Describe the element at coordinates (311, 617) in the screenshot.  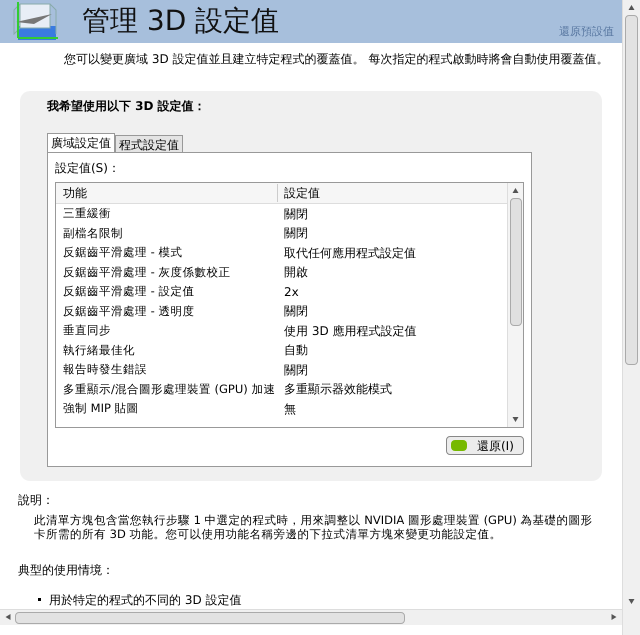
I see `horizontal-scrollbar` at that location.